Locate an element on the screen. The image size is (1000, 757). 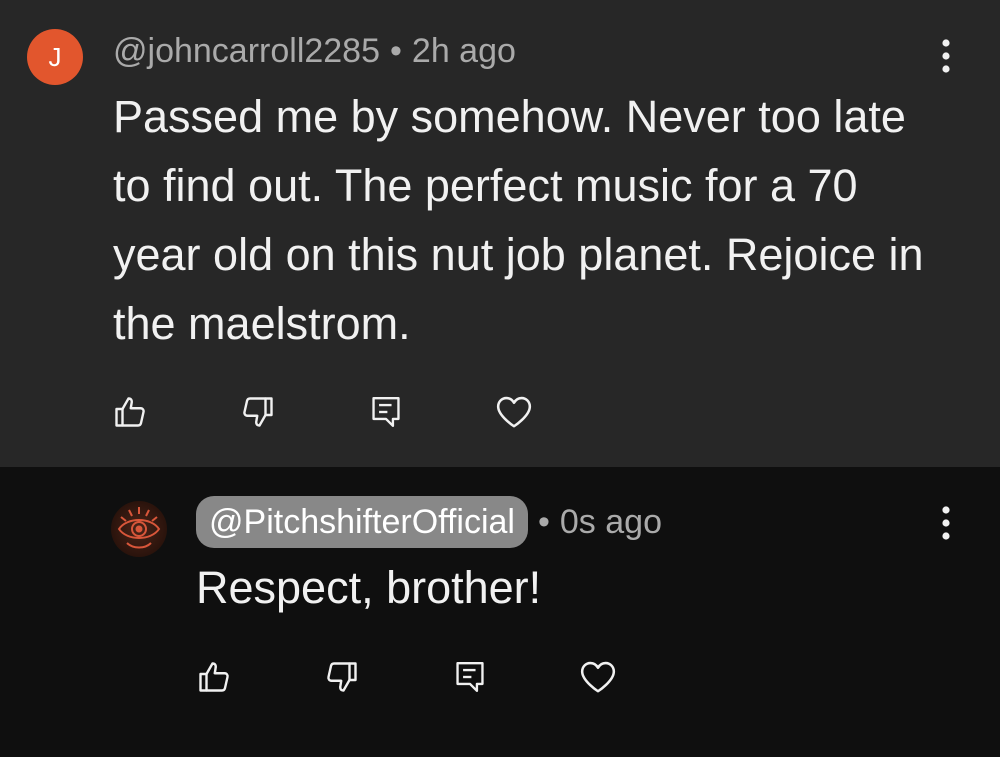
avatar is located at coordinates (139, 529).